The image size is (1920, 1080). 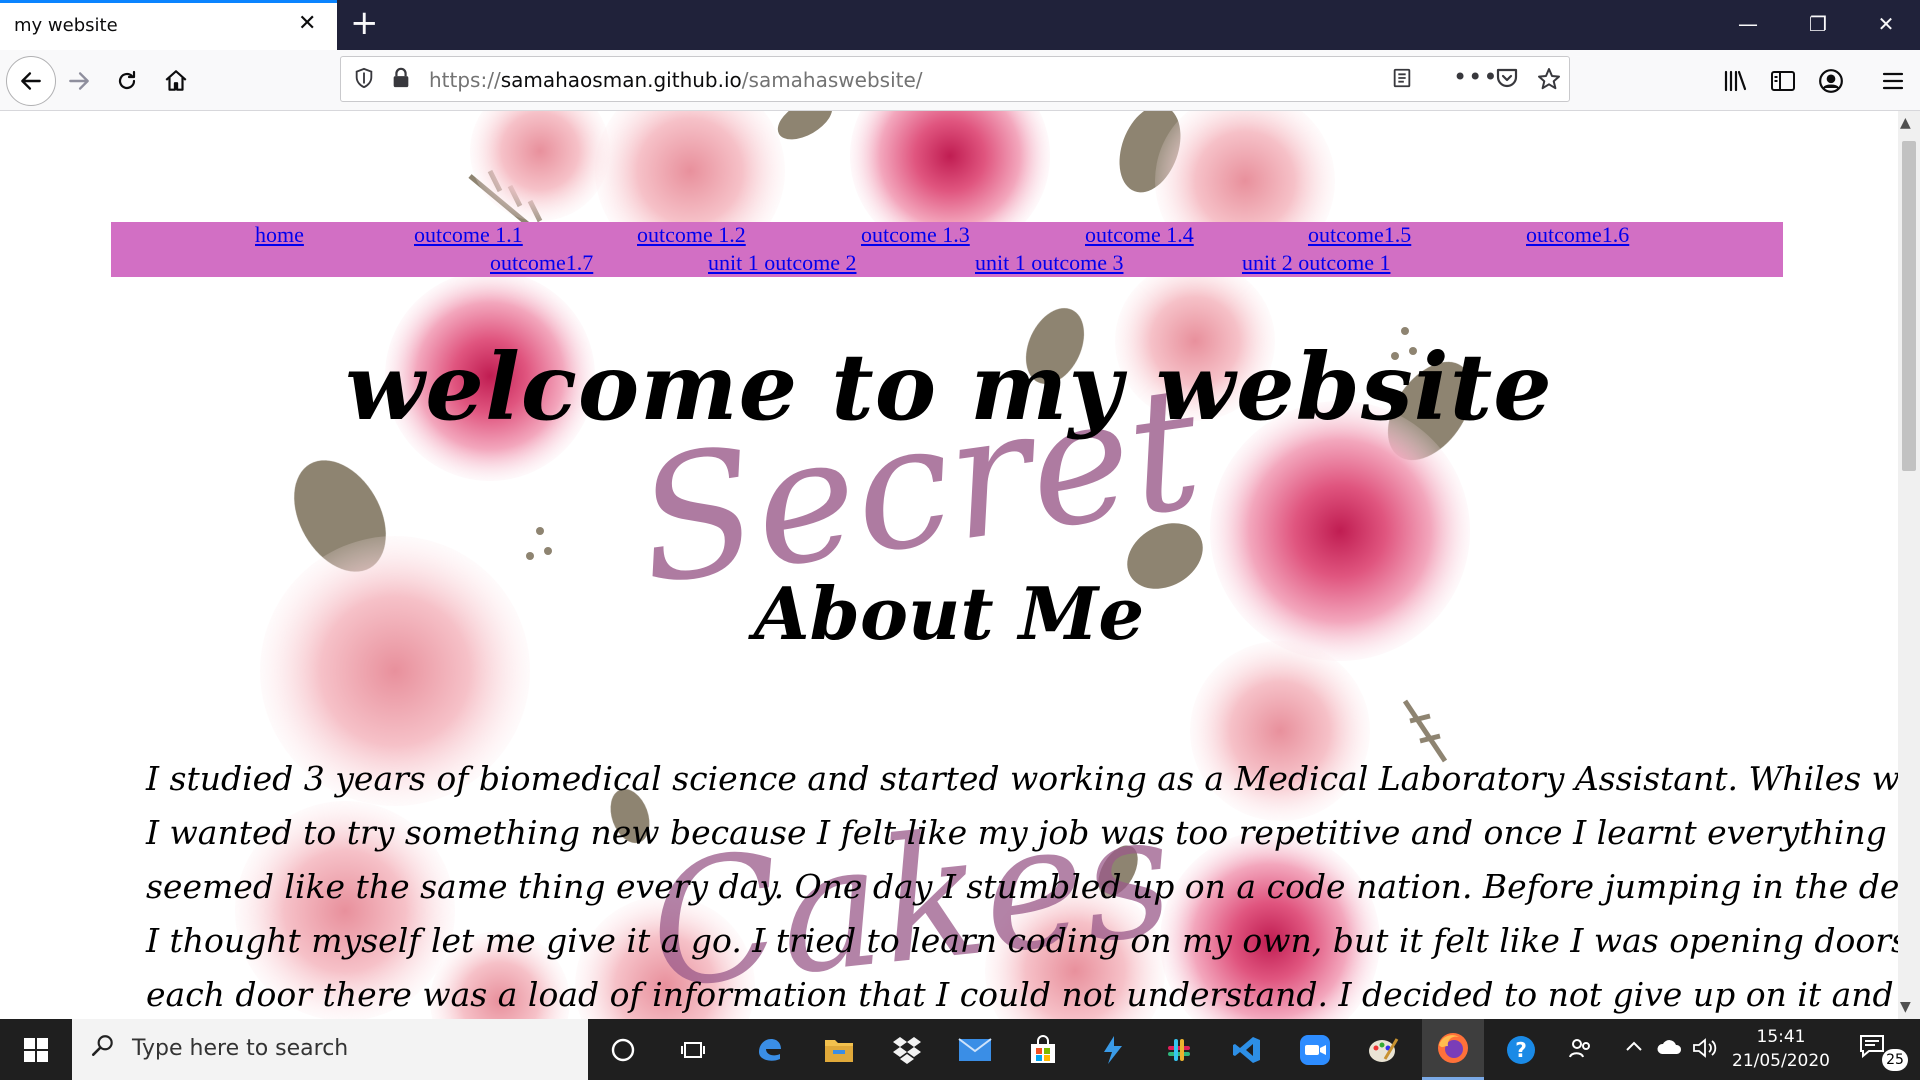 What do you see at coordinates (364, 23) in the screenshot?
I see `new-tab-button: +` at bounding box center [364, 23].